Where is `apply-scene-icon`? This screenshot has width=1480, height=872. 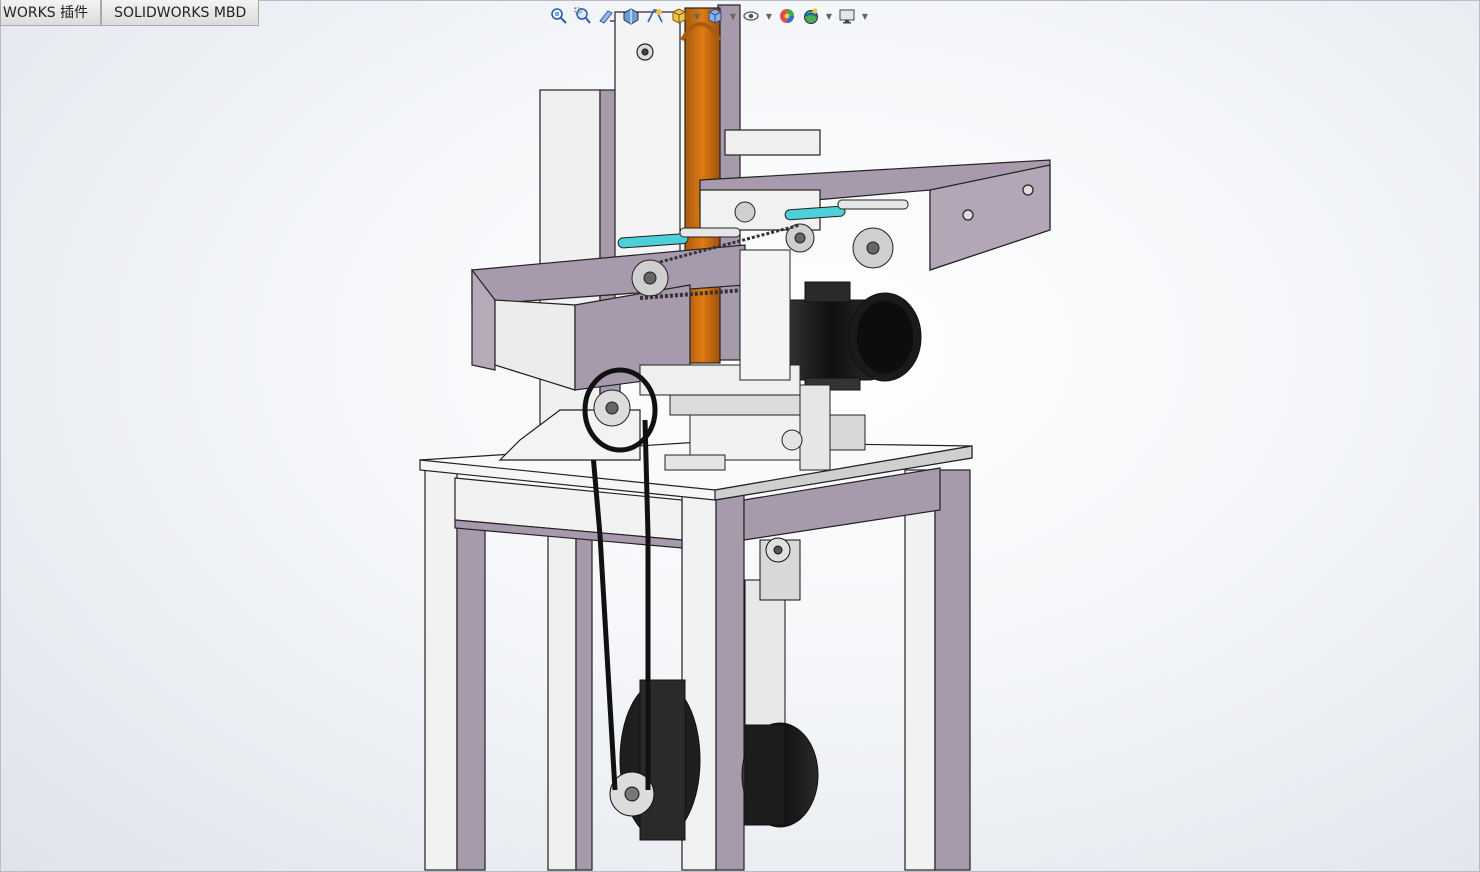
apply-scene-icon is located at coordinates (811, 16).